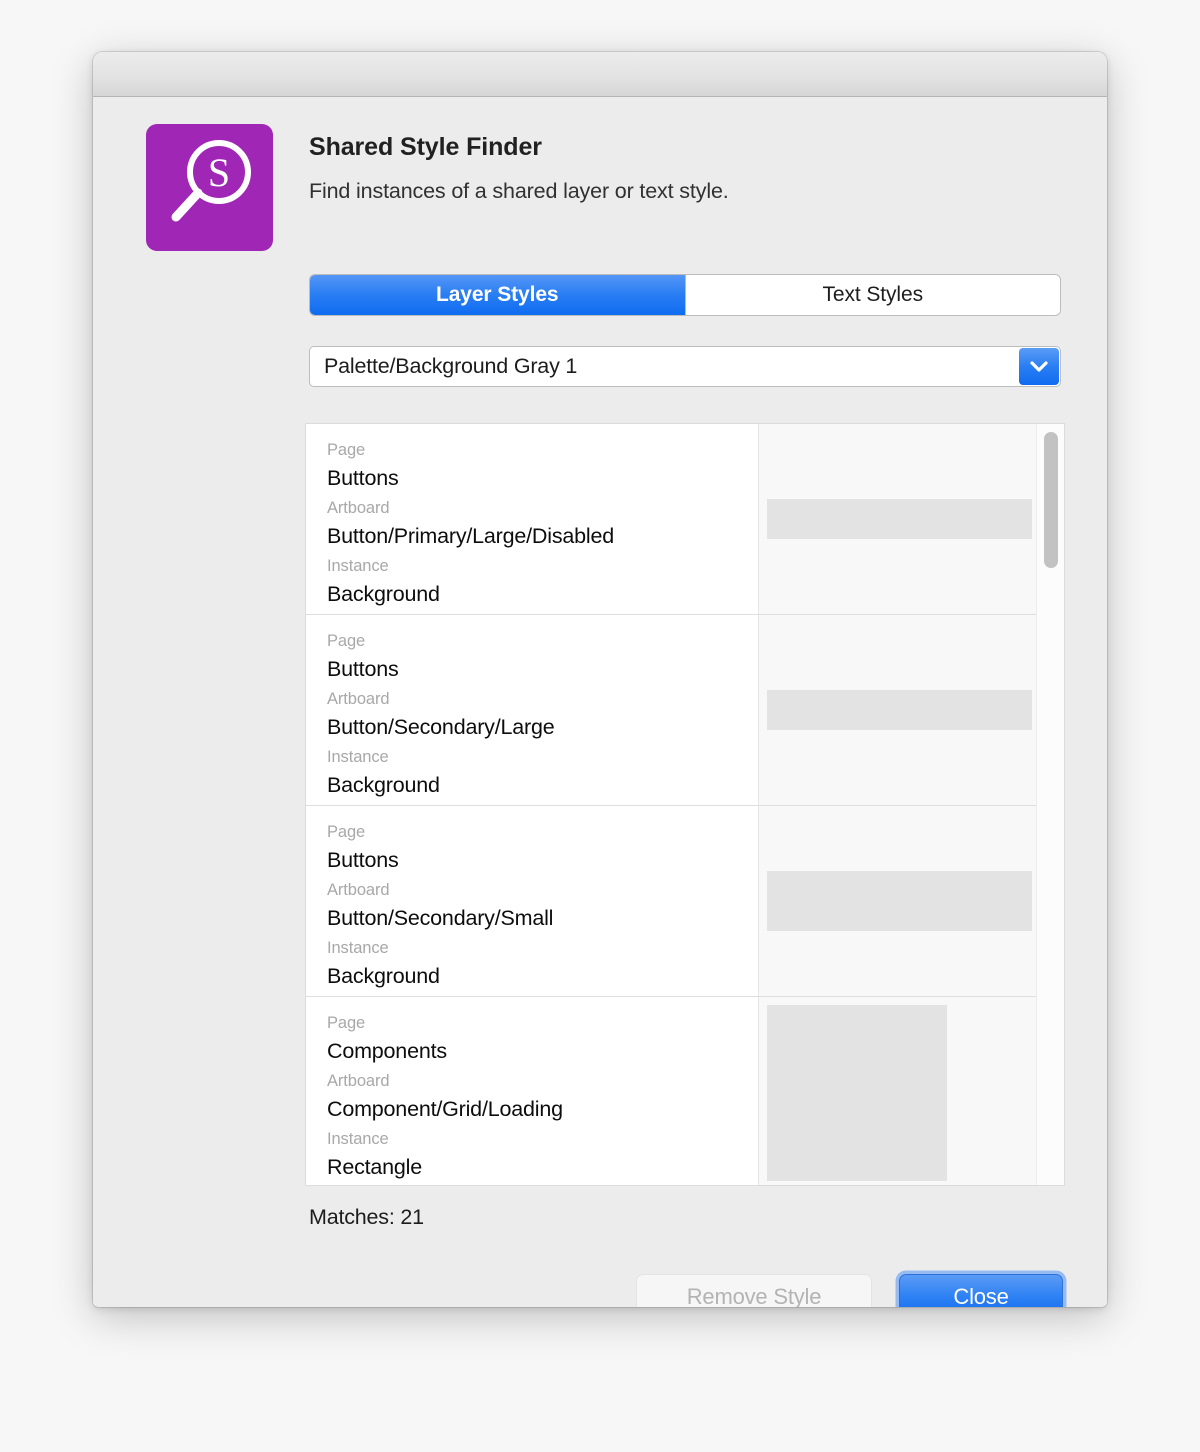 This screenshot has width=1200, height=1452. Describe the element at coordinates (1051, 500) in the screenshot. I see `scrollbar-thumb` at that location.